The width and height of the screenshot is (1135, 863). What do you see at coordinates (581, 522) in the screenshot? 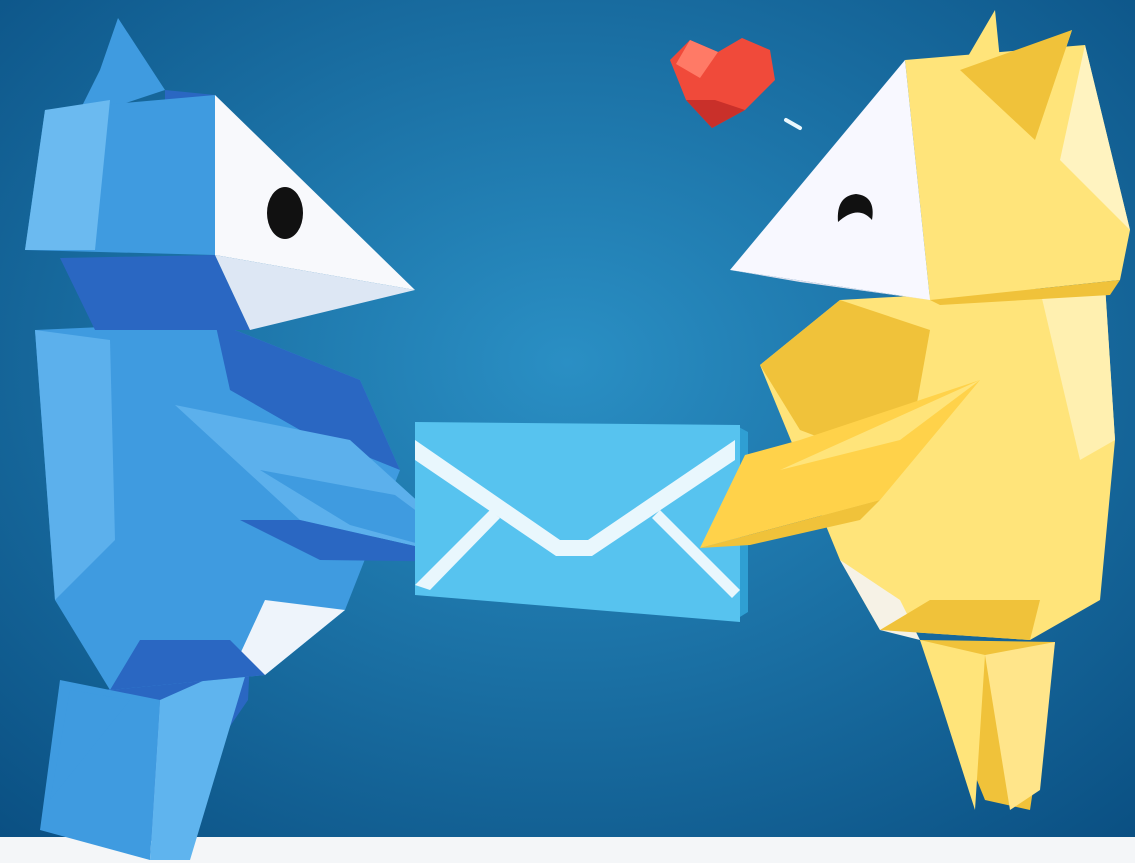
I see `envelope-icon` at bounding box center [581, 522].